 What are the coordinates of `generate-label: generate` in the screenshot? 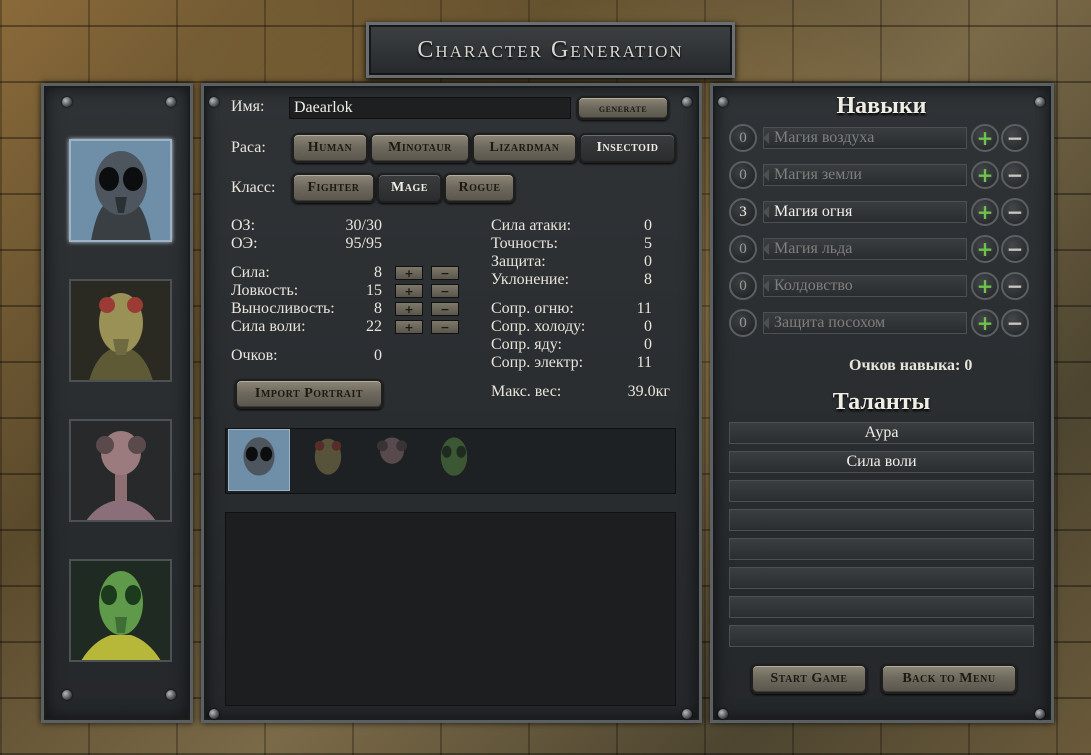 It's located at (623, 107).